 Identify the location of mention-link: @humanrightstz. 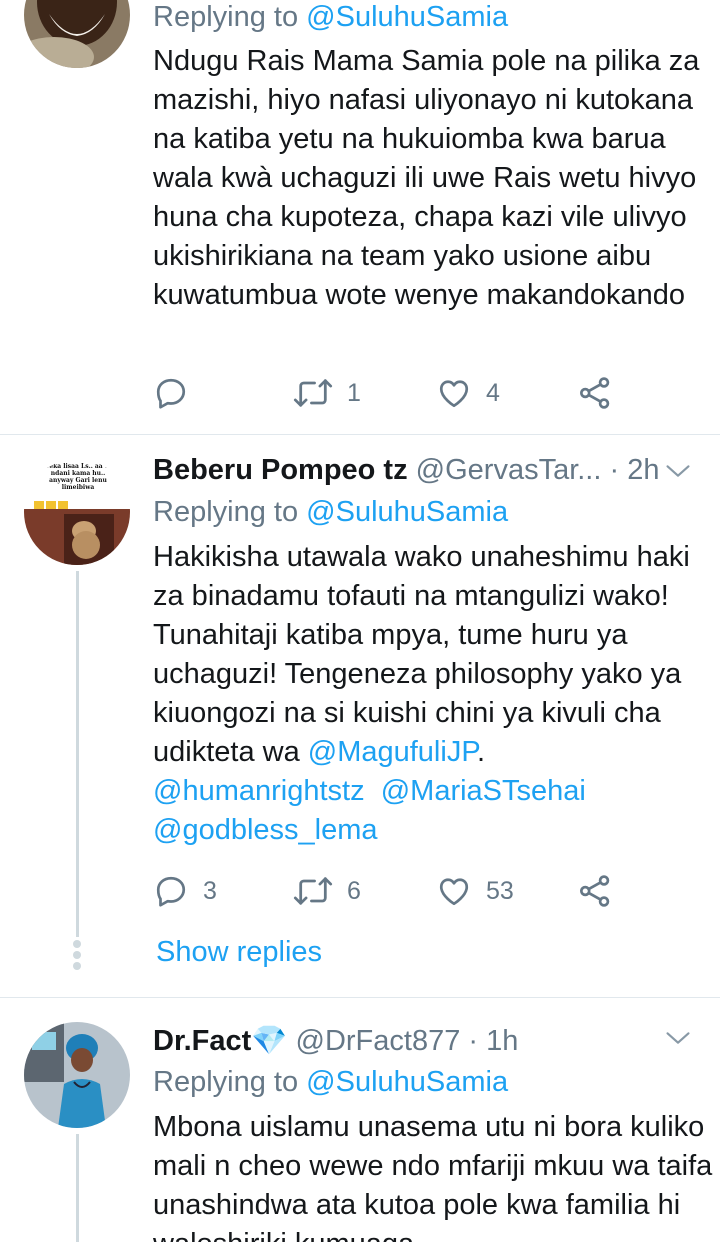
(259, 791).